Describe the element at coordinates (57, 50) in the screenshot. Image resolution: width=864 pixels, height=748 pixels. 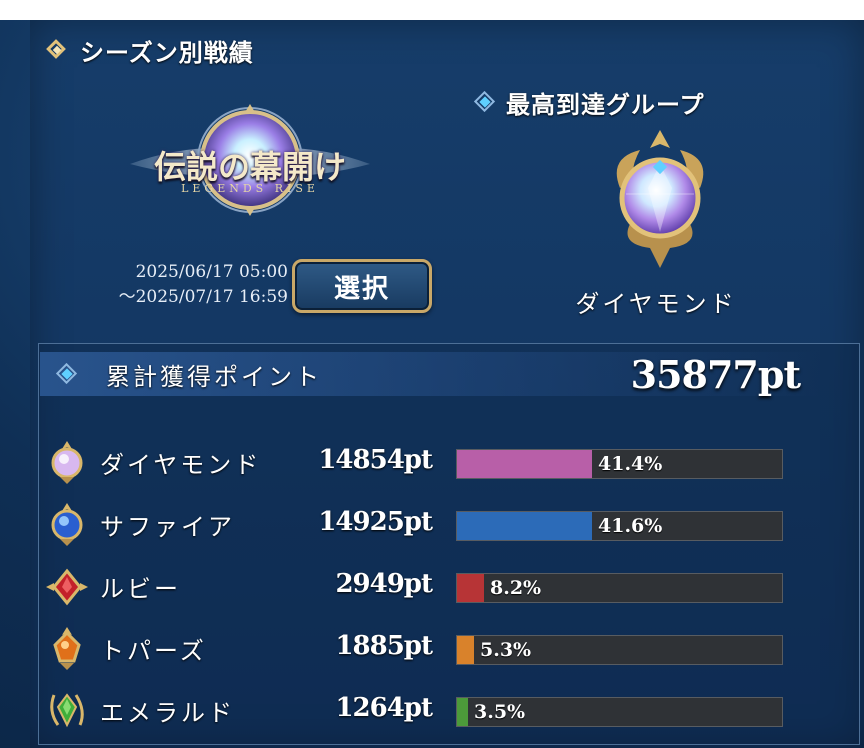
I see `gold-diamond-icon` at that location.